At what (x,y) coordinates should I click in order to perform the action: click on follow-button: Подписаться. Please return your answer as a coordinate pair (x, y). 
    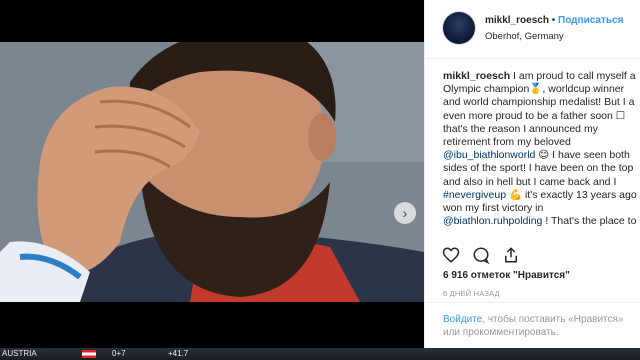
    Looking at the image, I should click on (590, 20).